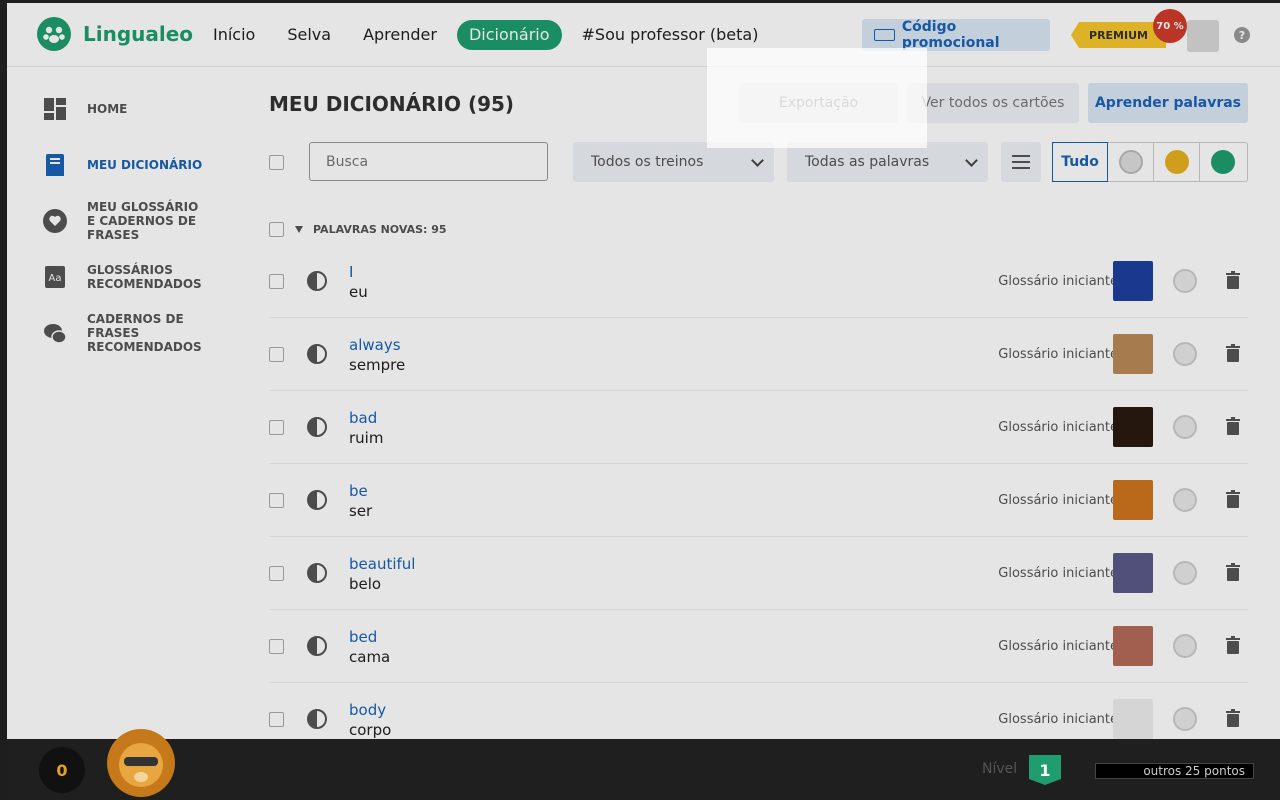 The image size is (1280, 800). What do you see at coordinates (127, 165) in the screenshot?
I see `sidebar-item-dictionary: MEU DICIONÁRIO` at bounding box center [127, 165].